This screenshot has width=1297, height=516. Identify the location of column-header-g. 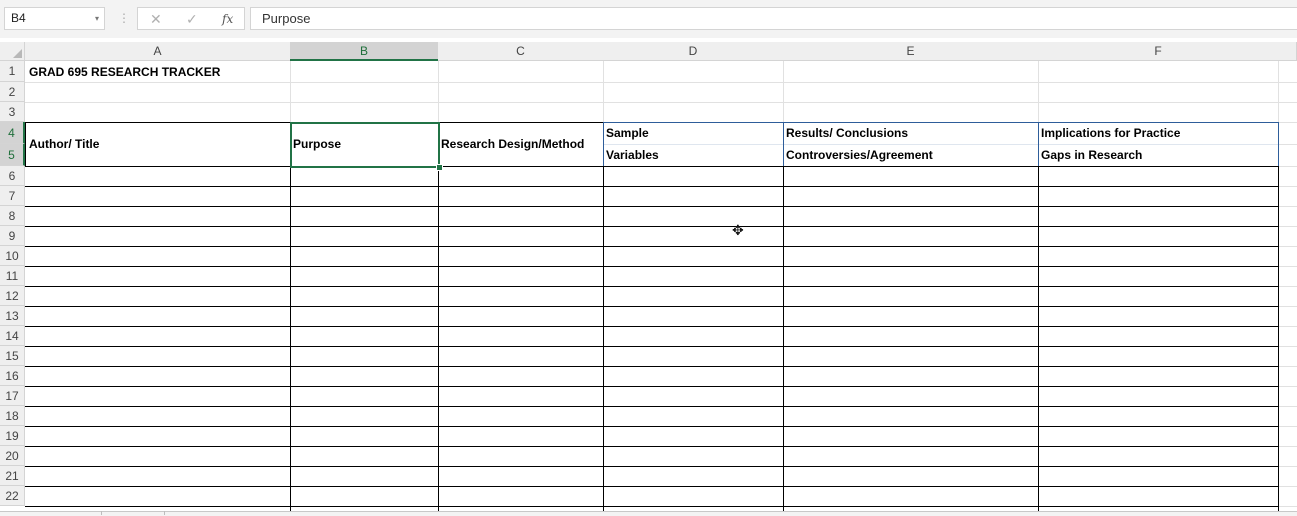
(1287, 51).